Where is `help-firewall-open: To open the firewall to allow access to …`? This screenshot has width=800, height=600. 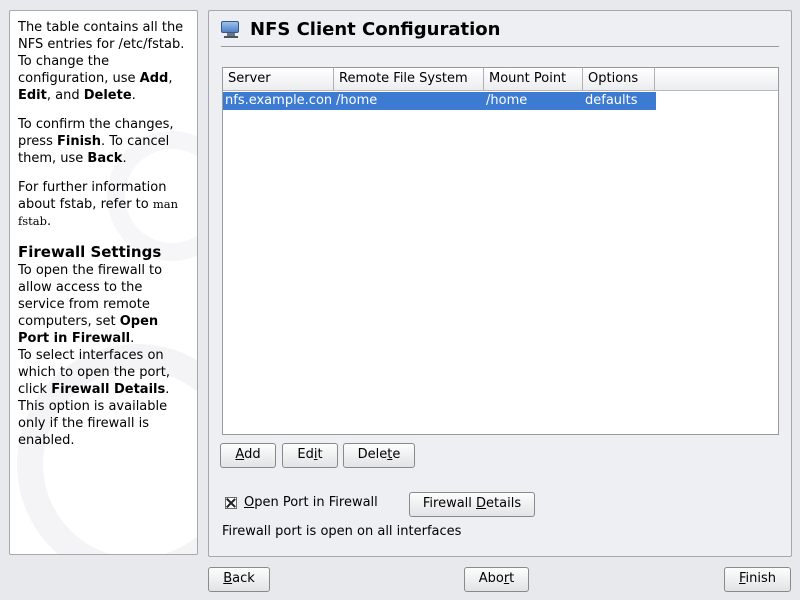
help-firewall-open: To open the firewall to allow access to … is located at coordinates (90, 304).